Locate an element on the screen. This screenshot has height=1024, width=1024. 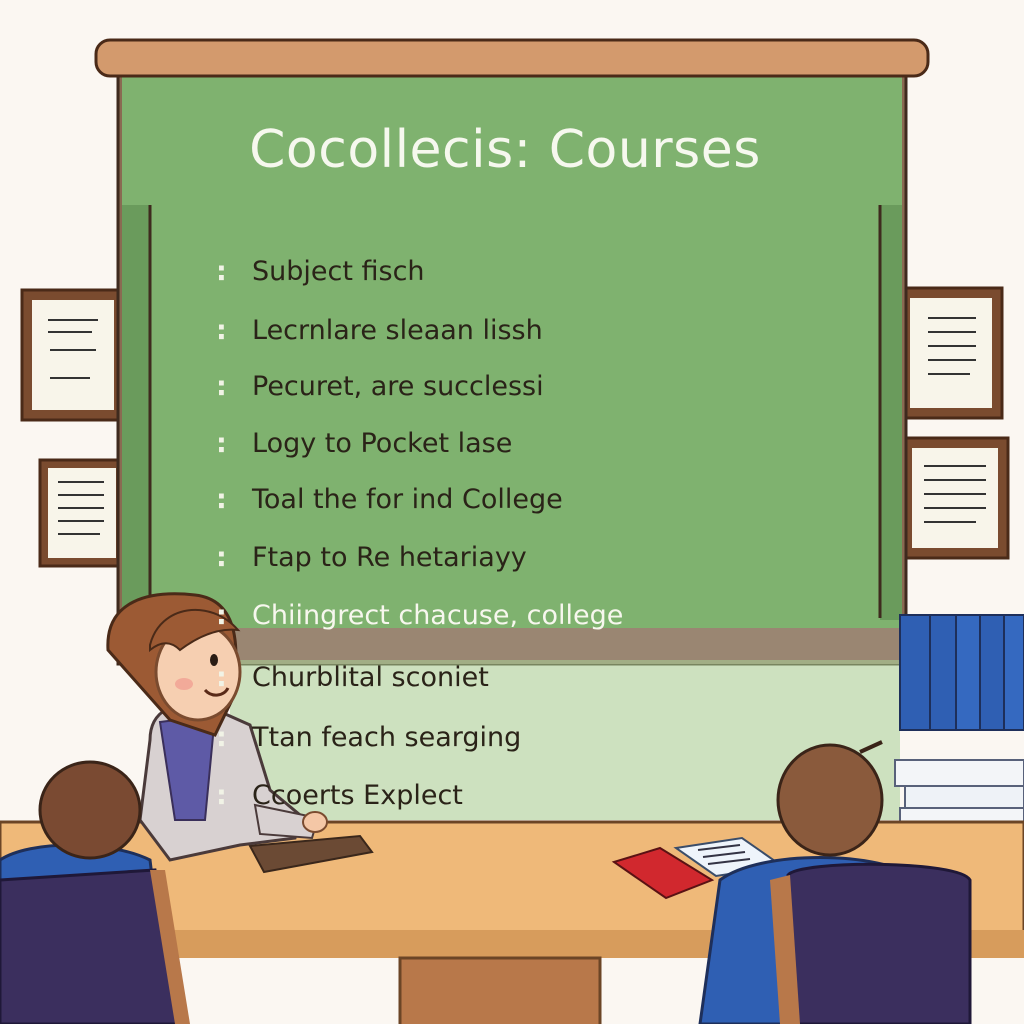
wall-frame-right-bottom is located at coordinates (955, 498).